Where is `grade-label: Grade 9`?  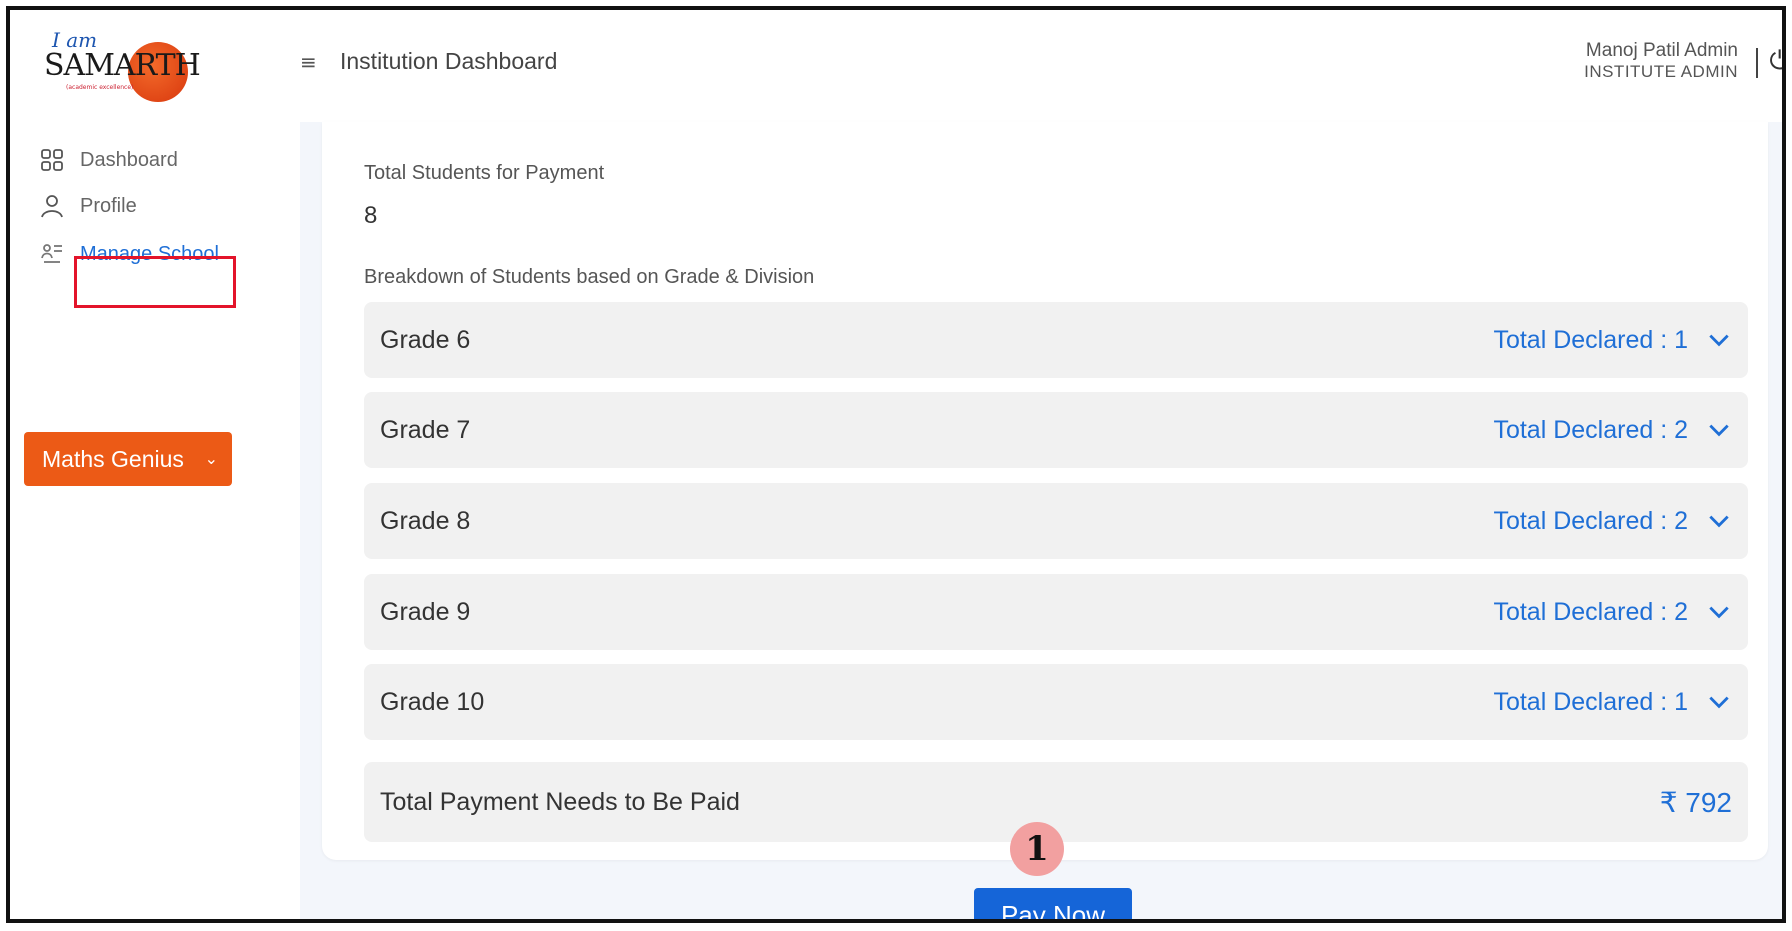
grade-label: Grade 9 is located at coordinates (425, 611).